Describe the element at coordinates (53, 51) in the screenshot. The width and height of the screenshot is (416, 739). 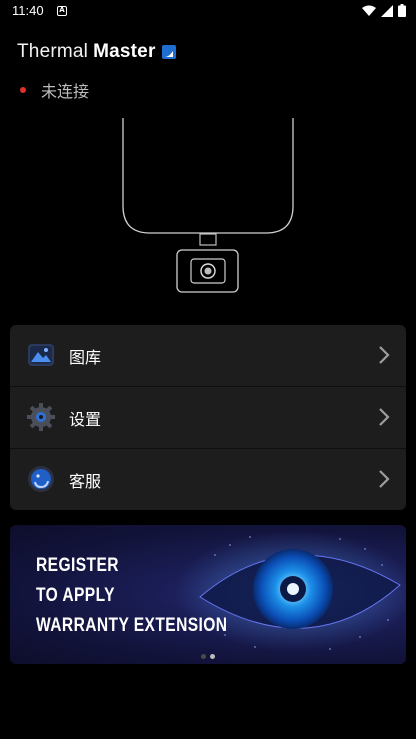
I see `brand-name-light: Thermal` at that location.